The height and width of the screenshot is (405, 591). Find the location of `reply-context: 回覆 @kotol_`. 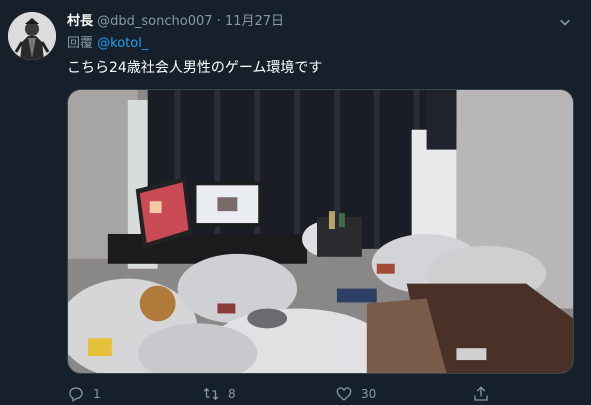

reply-context: 回覆 @kotol_ is located at coordinates (107, 44).